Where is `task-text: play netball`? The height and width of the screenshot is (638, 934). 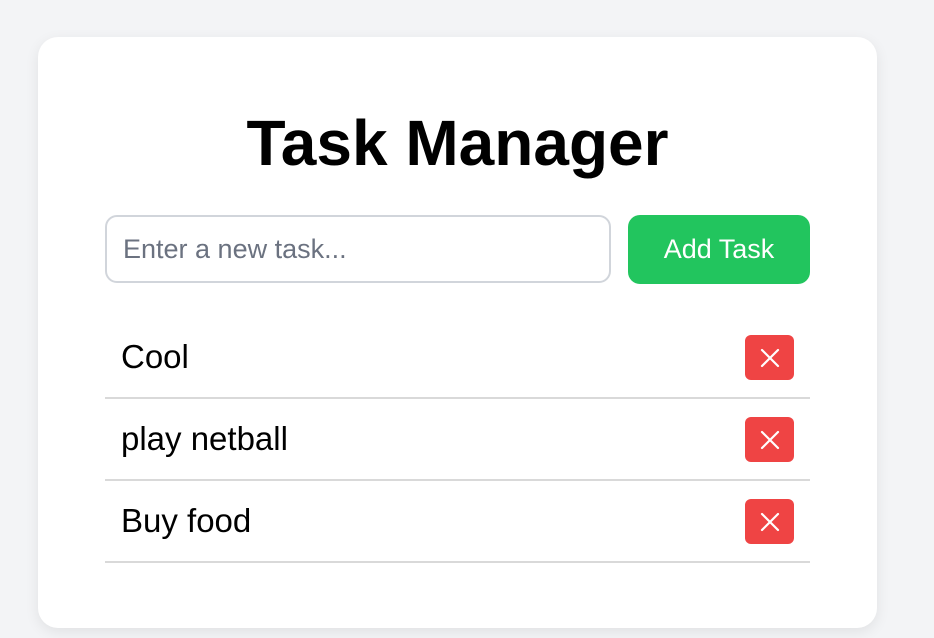
task-text: play netball is located at coordinates (204, 438).